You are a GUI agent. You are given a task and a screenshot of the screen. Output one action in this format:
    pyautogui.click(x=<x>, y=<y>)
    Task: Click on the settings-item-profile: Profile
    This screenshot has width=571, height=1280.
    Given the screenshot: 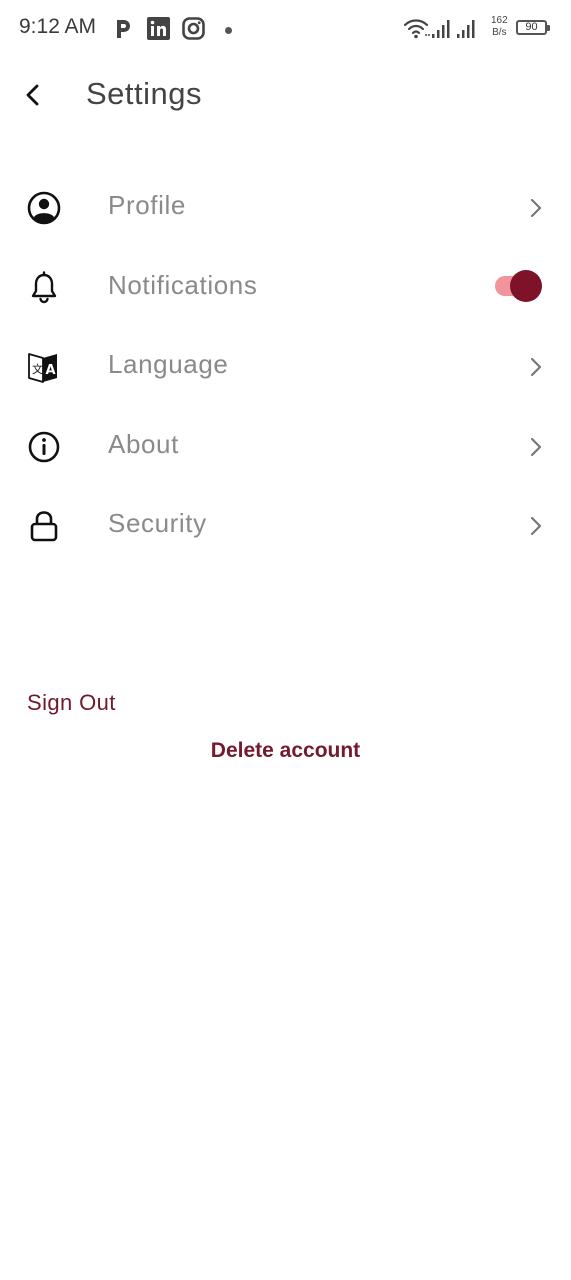 What is the action you would take?
    pyautogui.click(x=285, y=206)
    